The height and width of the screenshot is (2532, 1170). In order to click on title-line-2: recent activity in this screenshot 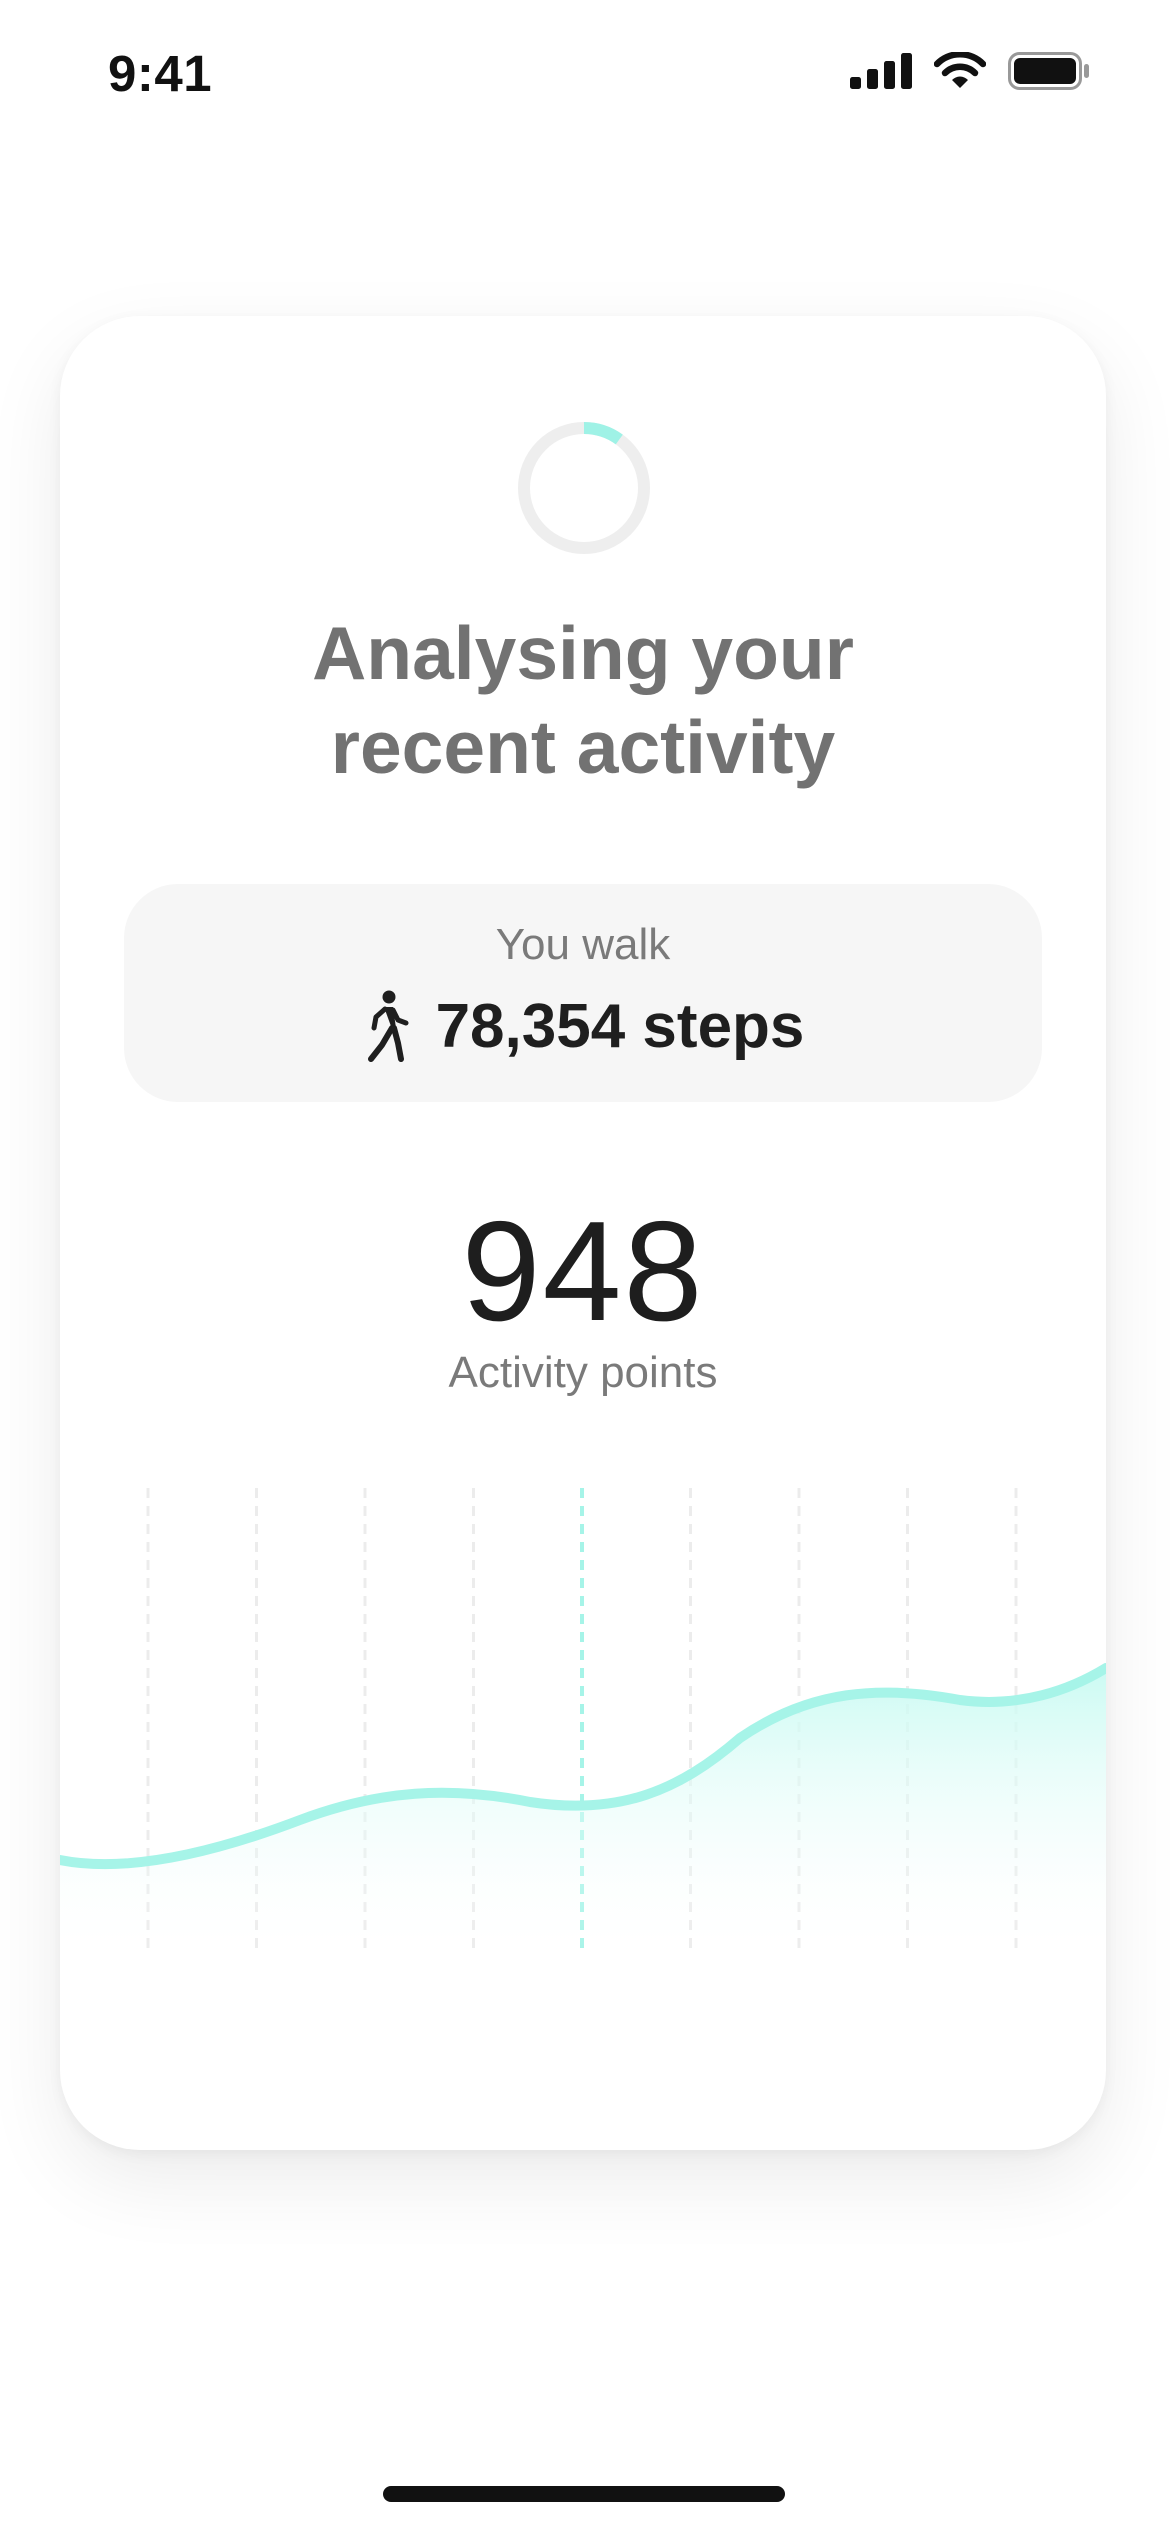, I will do `click(583, 747)`.